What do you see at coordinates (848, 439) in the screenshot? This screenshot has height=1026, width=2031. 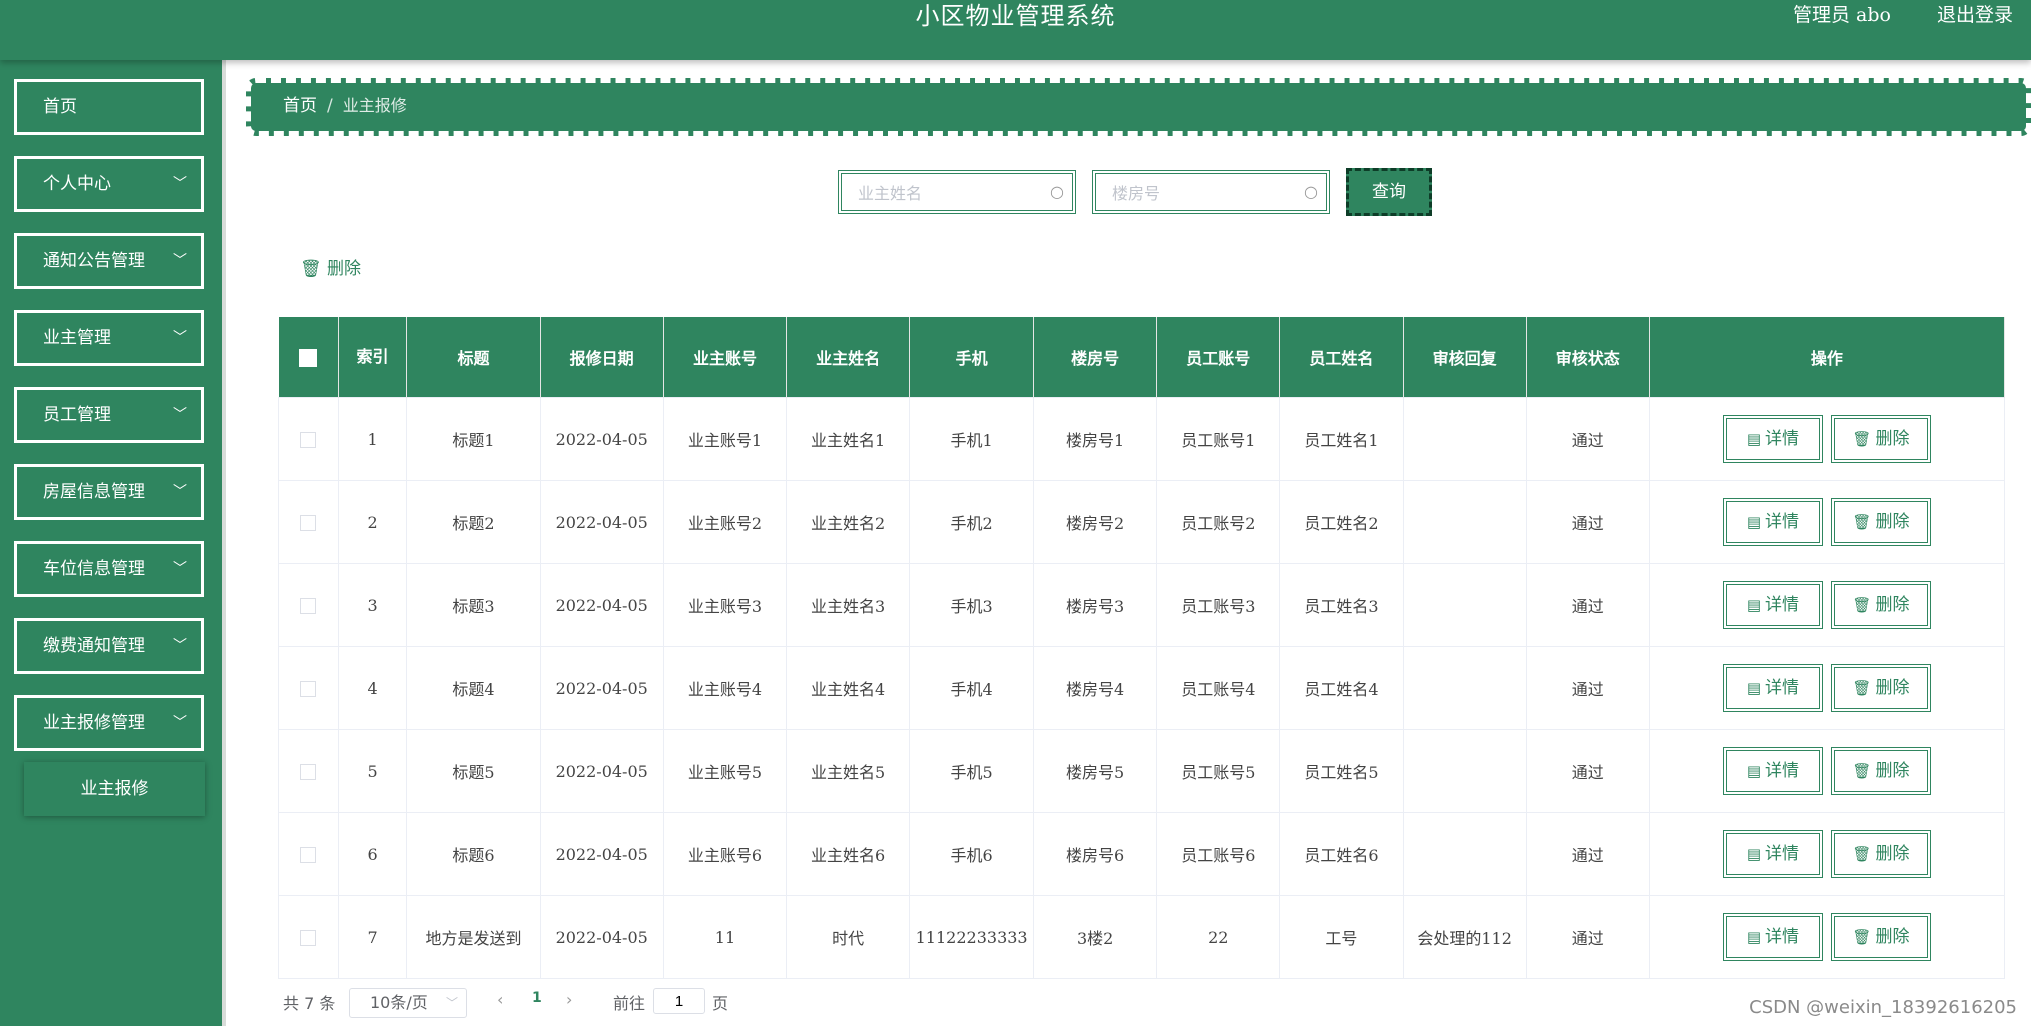 I see `table-cell: 业主姓名1` at bounding box center [848, 439].